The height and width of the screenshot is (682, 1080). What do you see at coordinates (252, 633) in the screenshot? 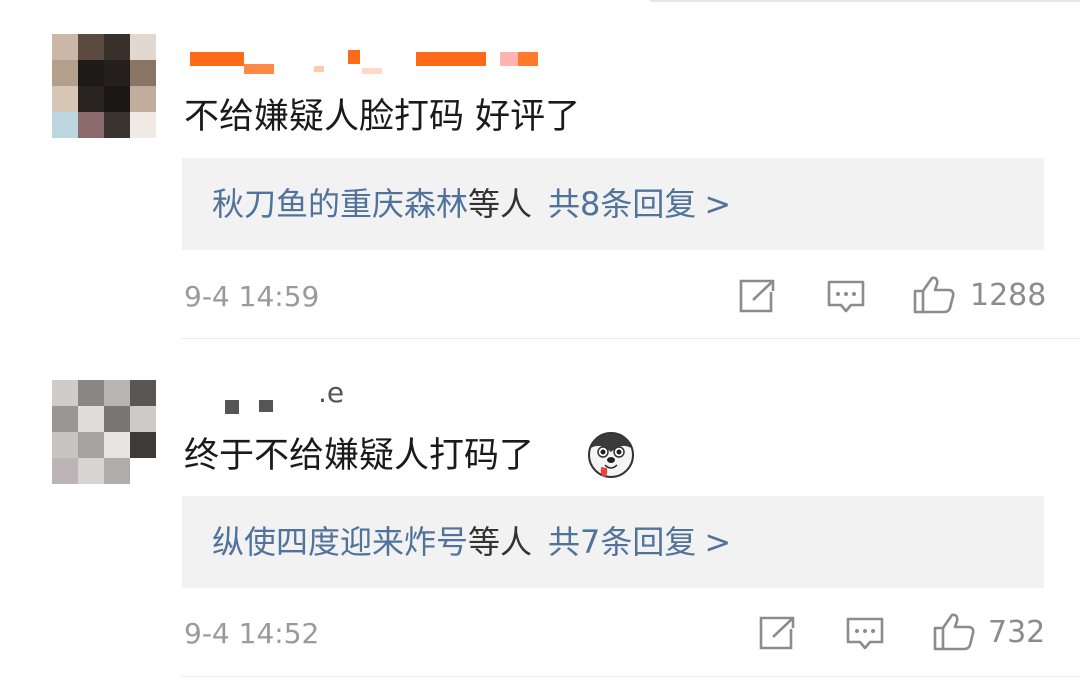
I see `comment-time: 9-4 14:52` at bounding box center [252, 633].